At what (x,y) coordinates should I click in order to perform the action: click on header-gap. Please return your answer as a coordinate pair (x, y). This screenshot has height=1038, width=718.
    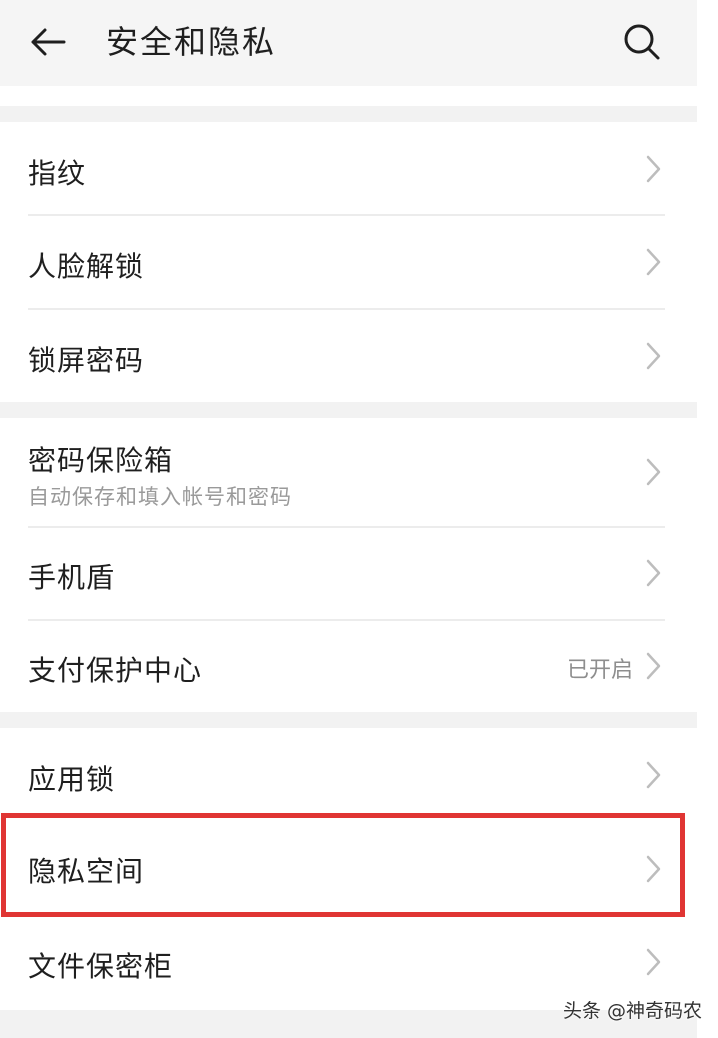
    Looking at the image, I should click on (348, 96).